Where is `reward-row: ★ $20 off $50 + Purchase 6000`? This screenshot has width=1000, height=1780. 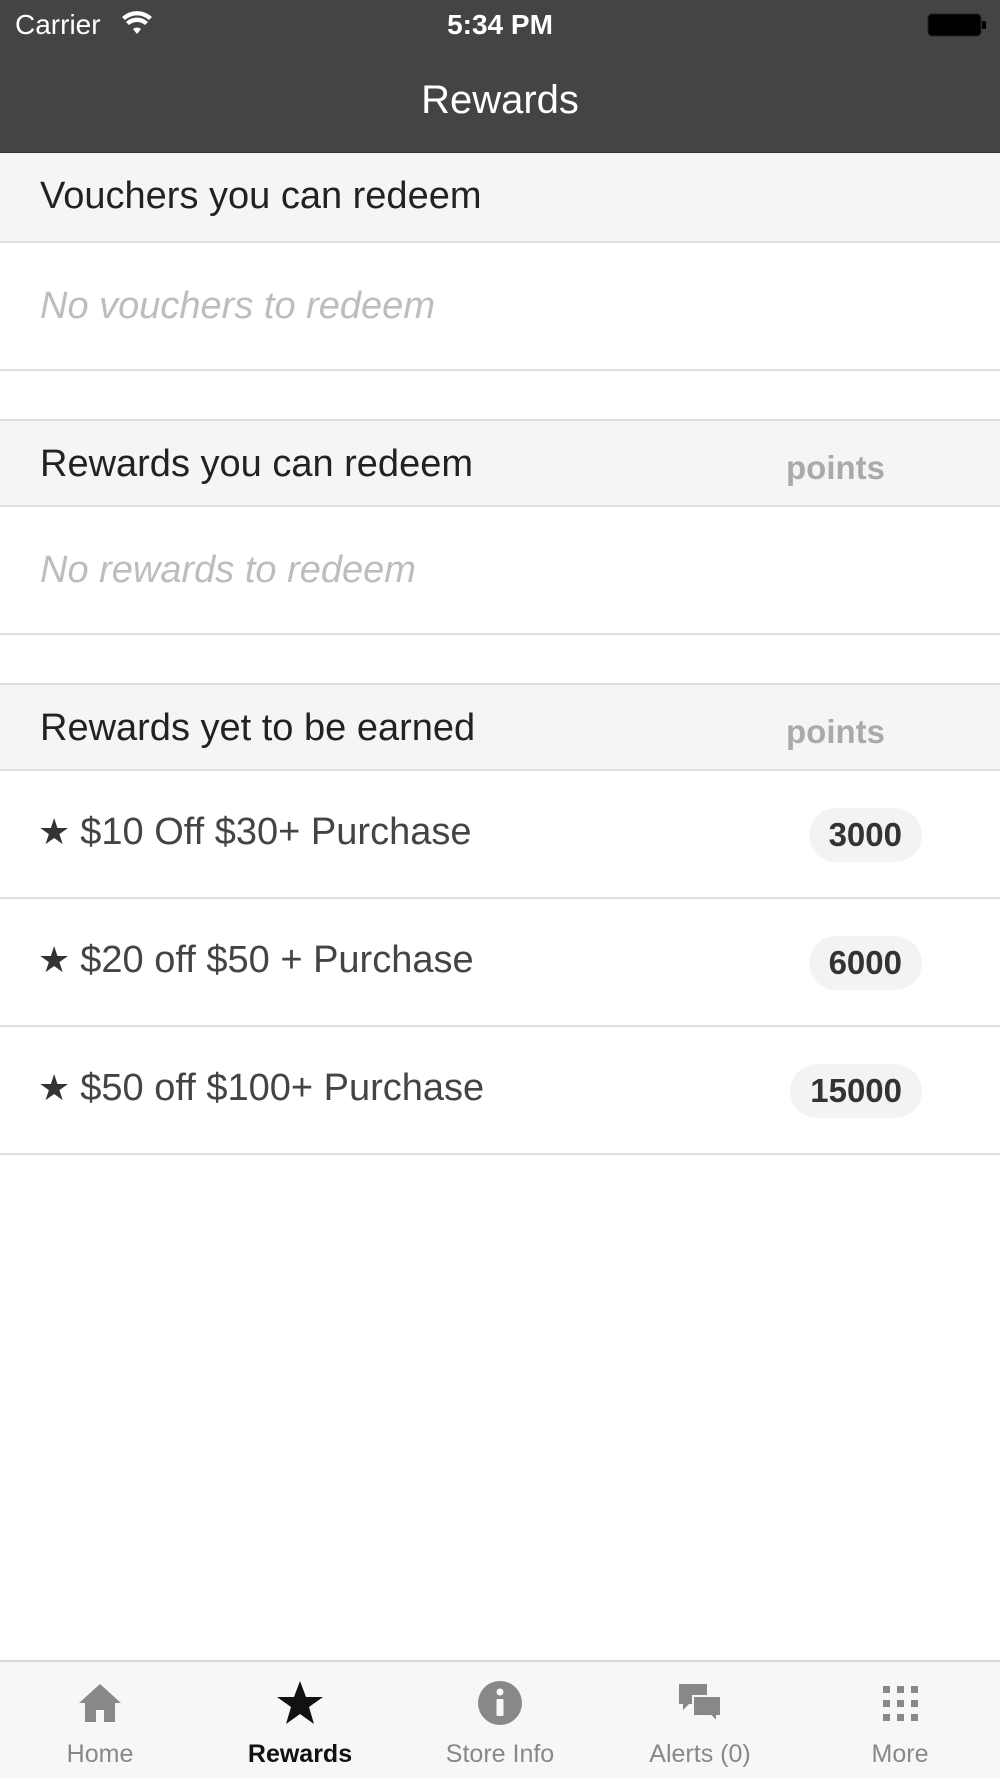 reward-row: ★ $20 off $50 + Purchase 6000 is located at coordinates (500, 963).